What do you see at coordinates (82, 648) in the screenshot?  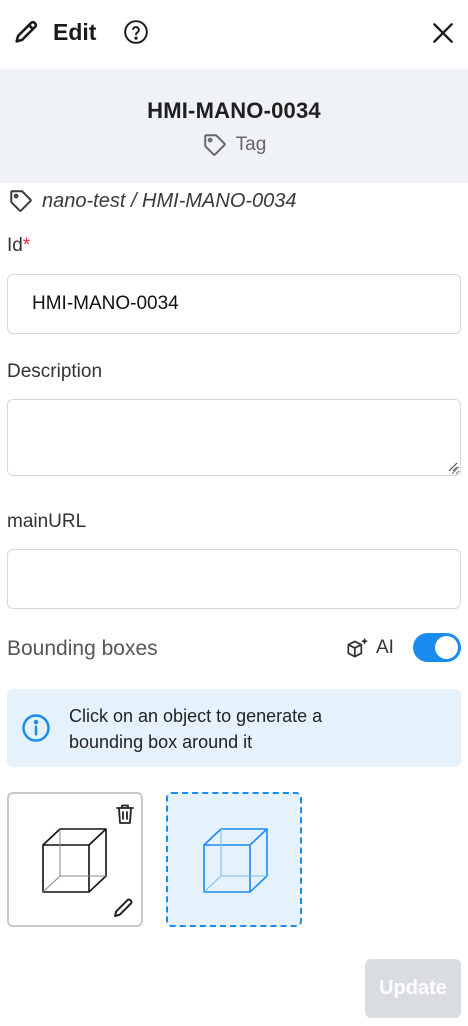 I see `bounding-boxes-label: Bounding boxes` at bounding box center [82, 648].